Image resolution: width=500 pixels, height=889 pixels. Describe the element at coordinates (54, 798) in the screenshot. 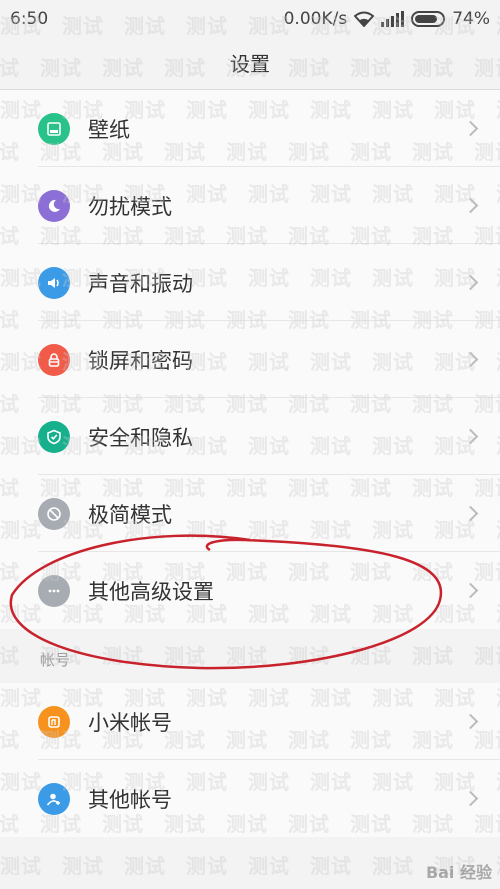

I see `person-icon` at that location.